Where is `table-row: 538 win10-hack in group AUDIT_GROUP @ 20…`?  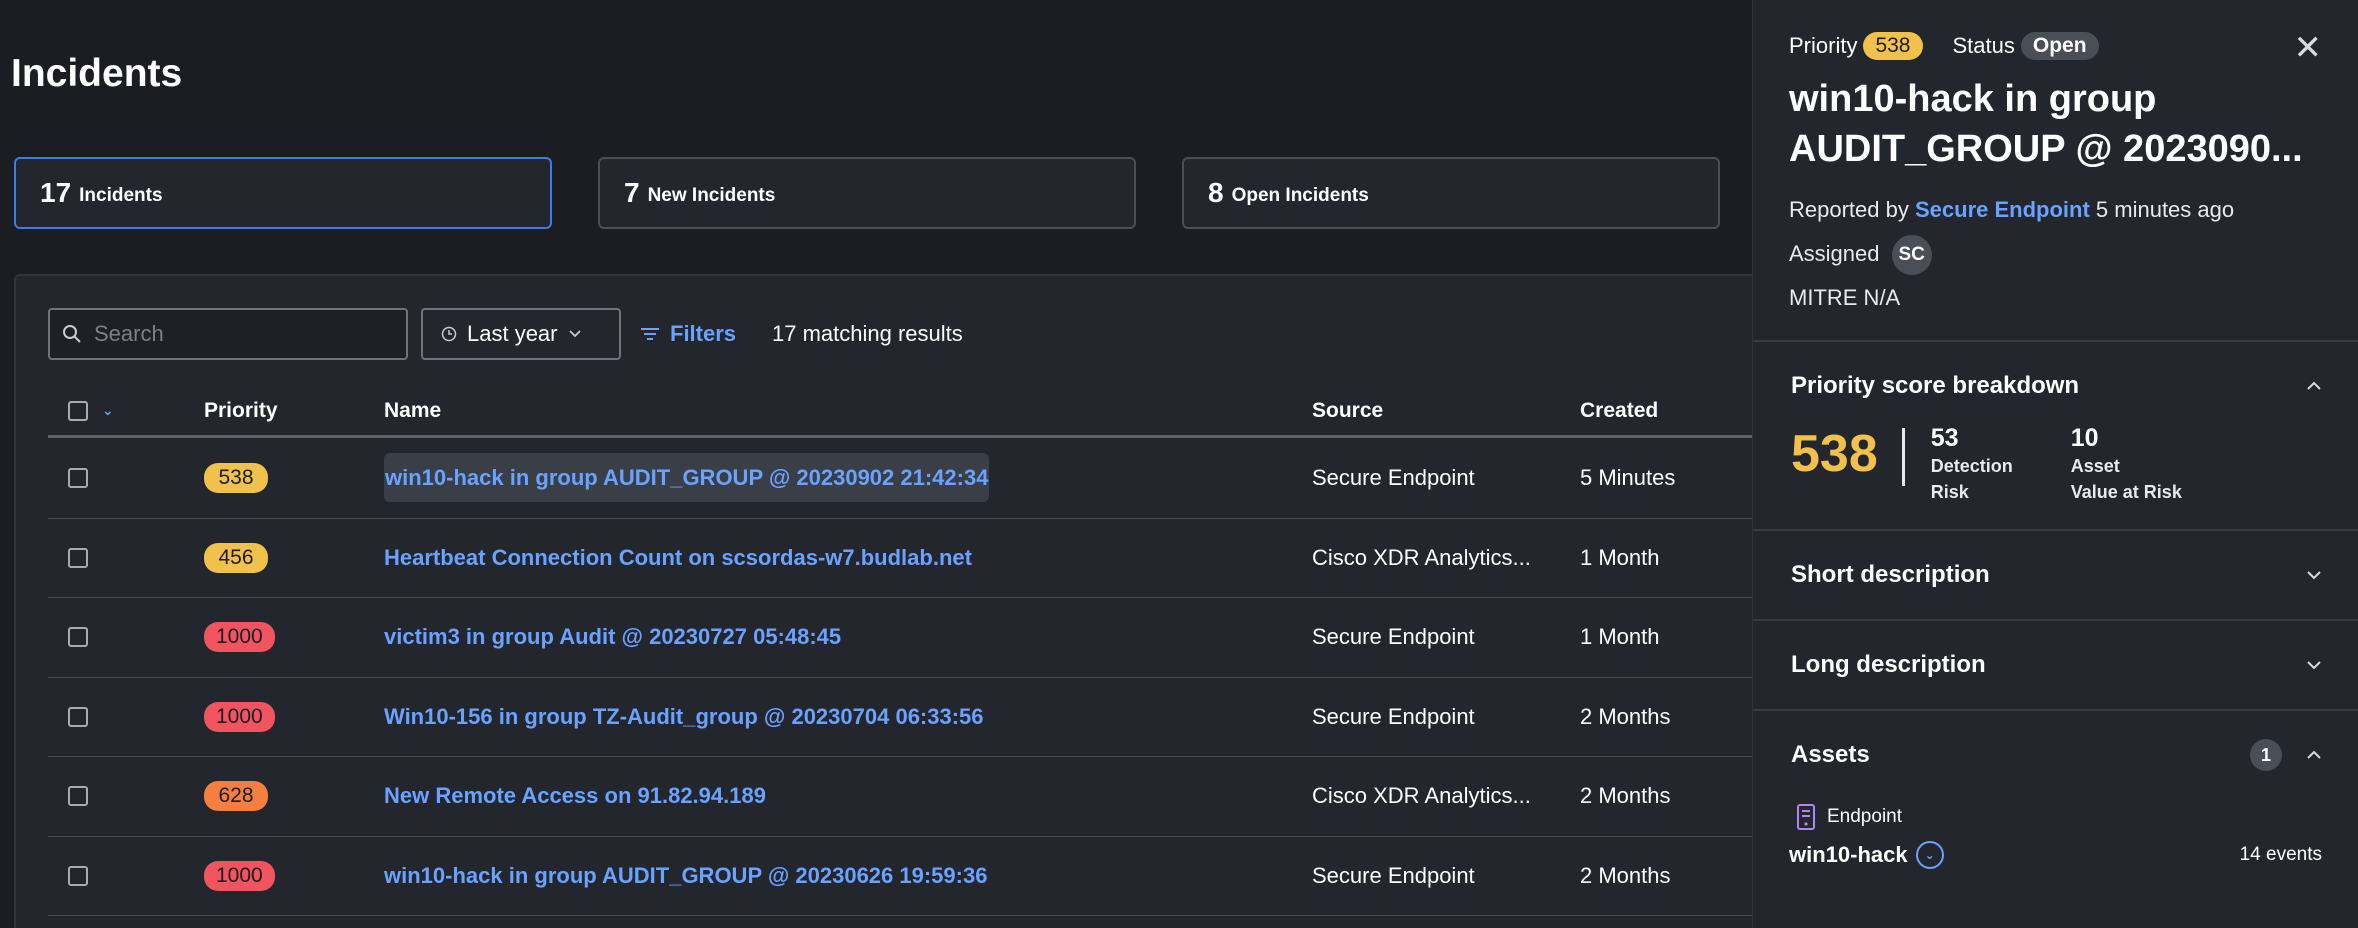
table-row: 538 win10-hack in group AUDIT_GROUP @ 20… is located at coordinates (901, 479).